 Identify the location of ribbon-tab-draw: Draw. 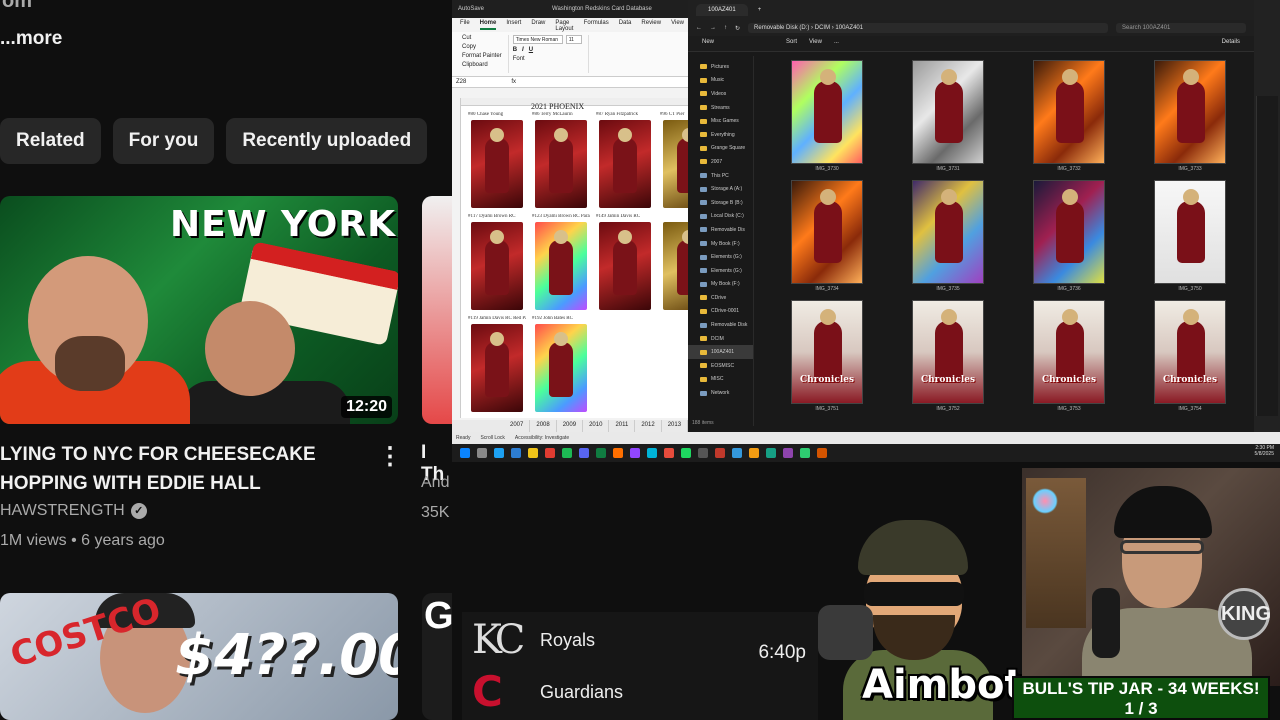
(538, 25).